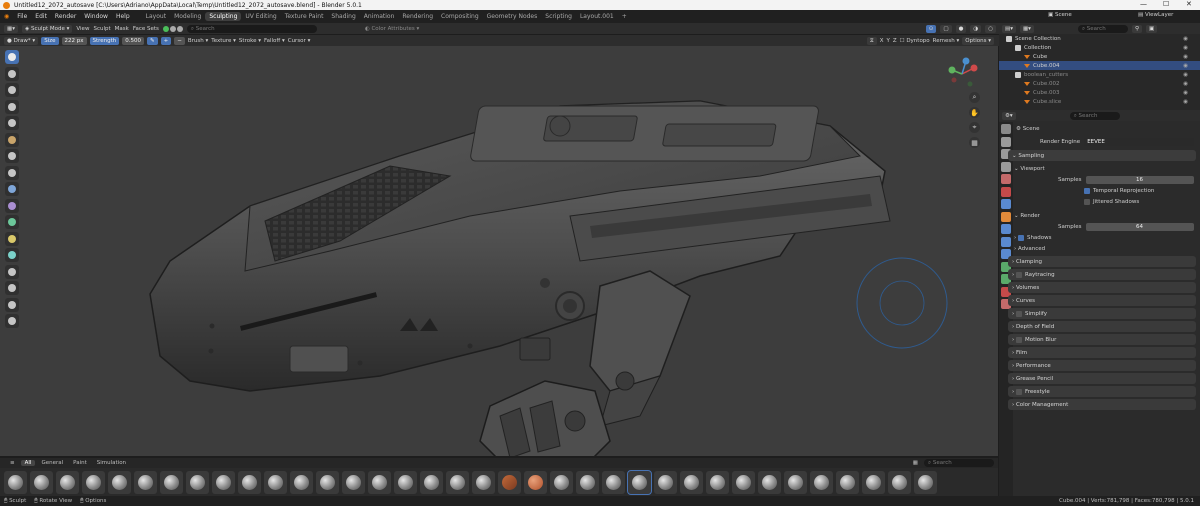  I want to click on axis-gizmo-icon, so click(962, 74).